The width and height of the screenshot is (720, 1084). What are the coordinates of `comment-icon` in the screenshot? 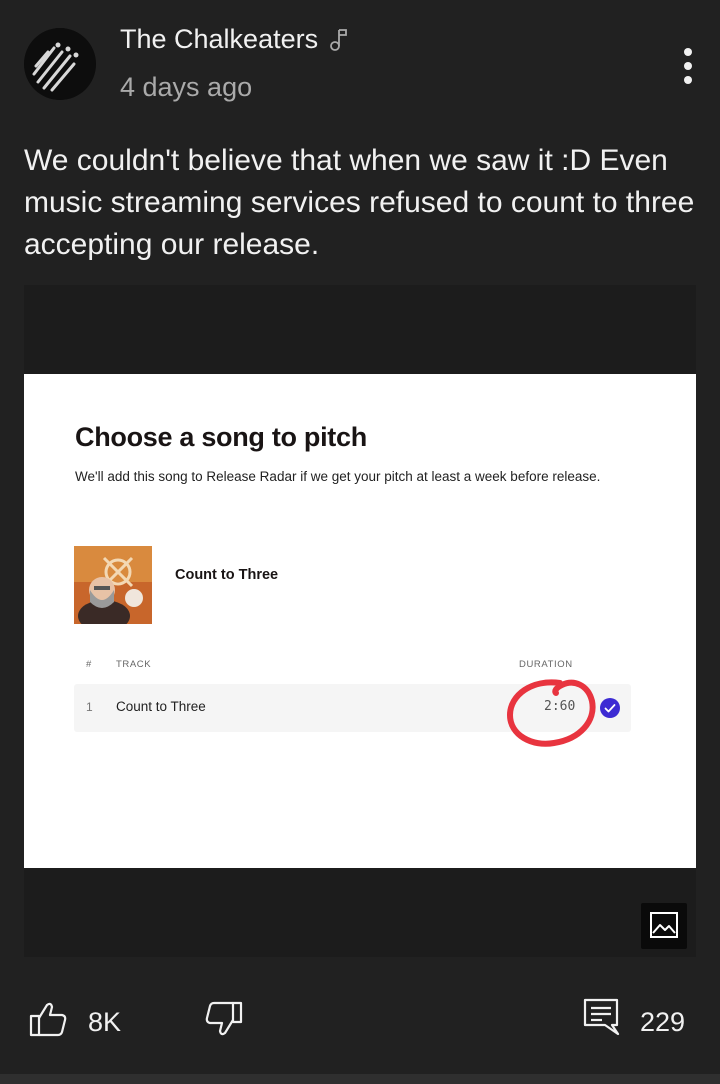 It's located at (601, 1017).